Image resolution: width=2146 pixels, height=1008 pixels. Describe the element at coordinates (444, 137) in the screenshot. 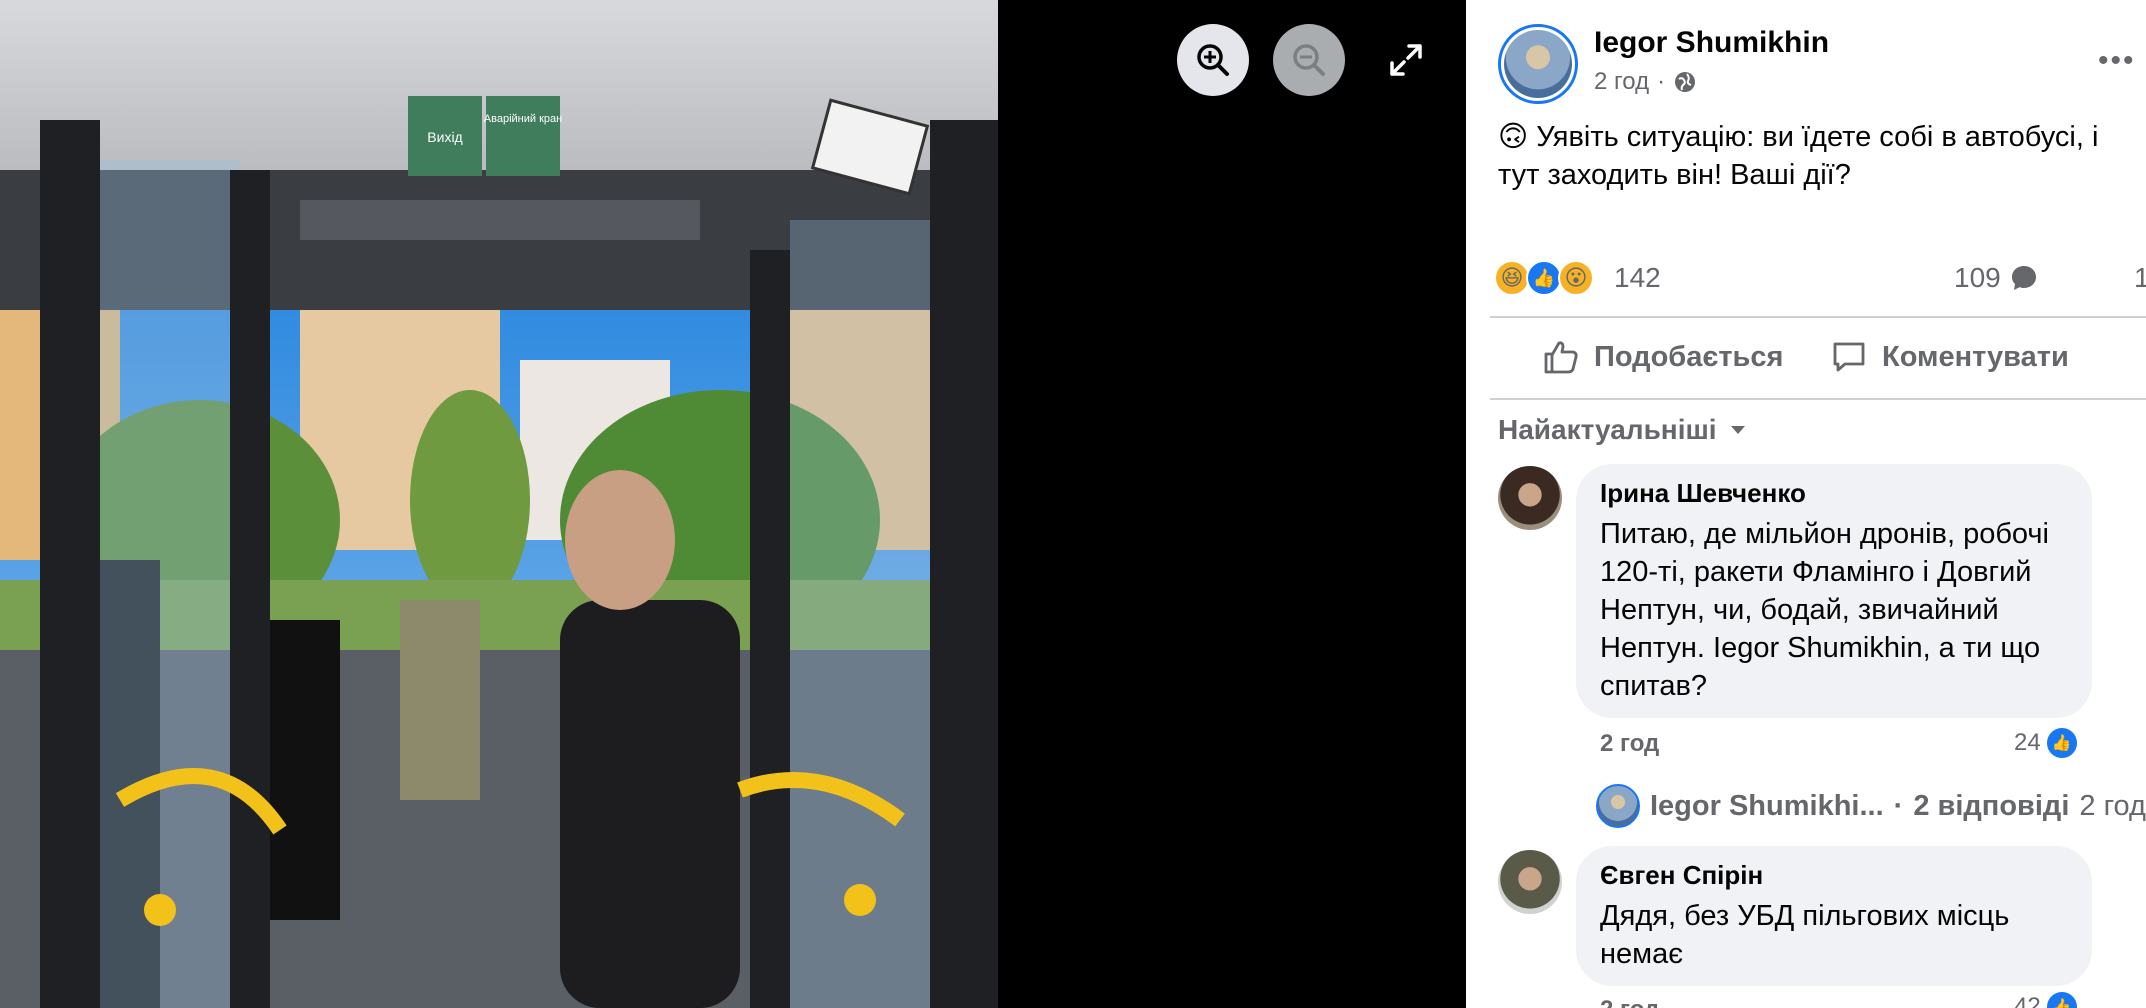

I see `exit-sign: Вихід` at that location.